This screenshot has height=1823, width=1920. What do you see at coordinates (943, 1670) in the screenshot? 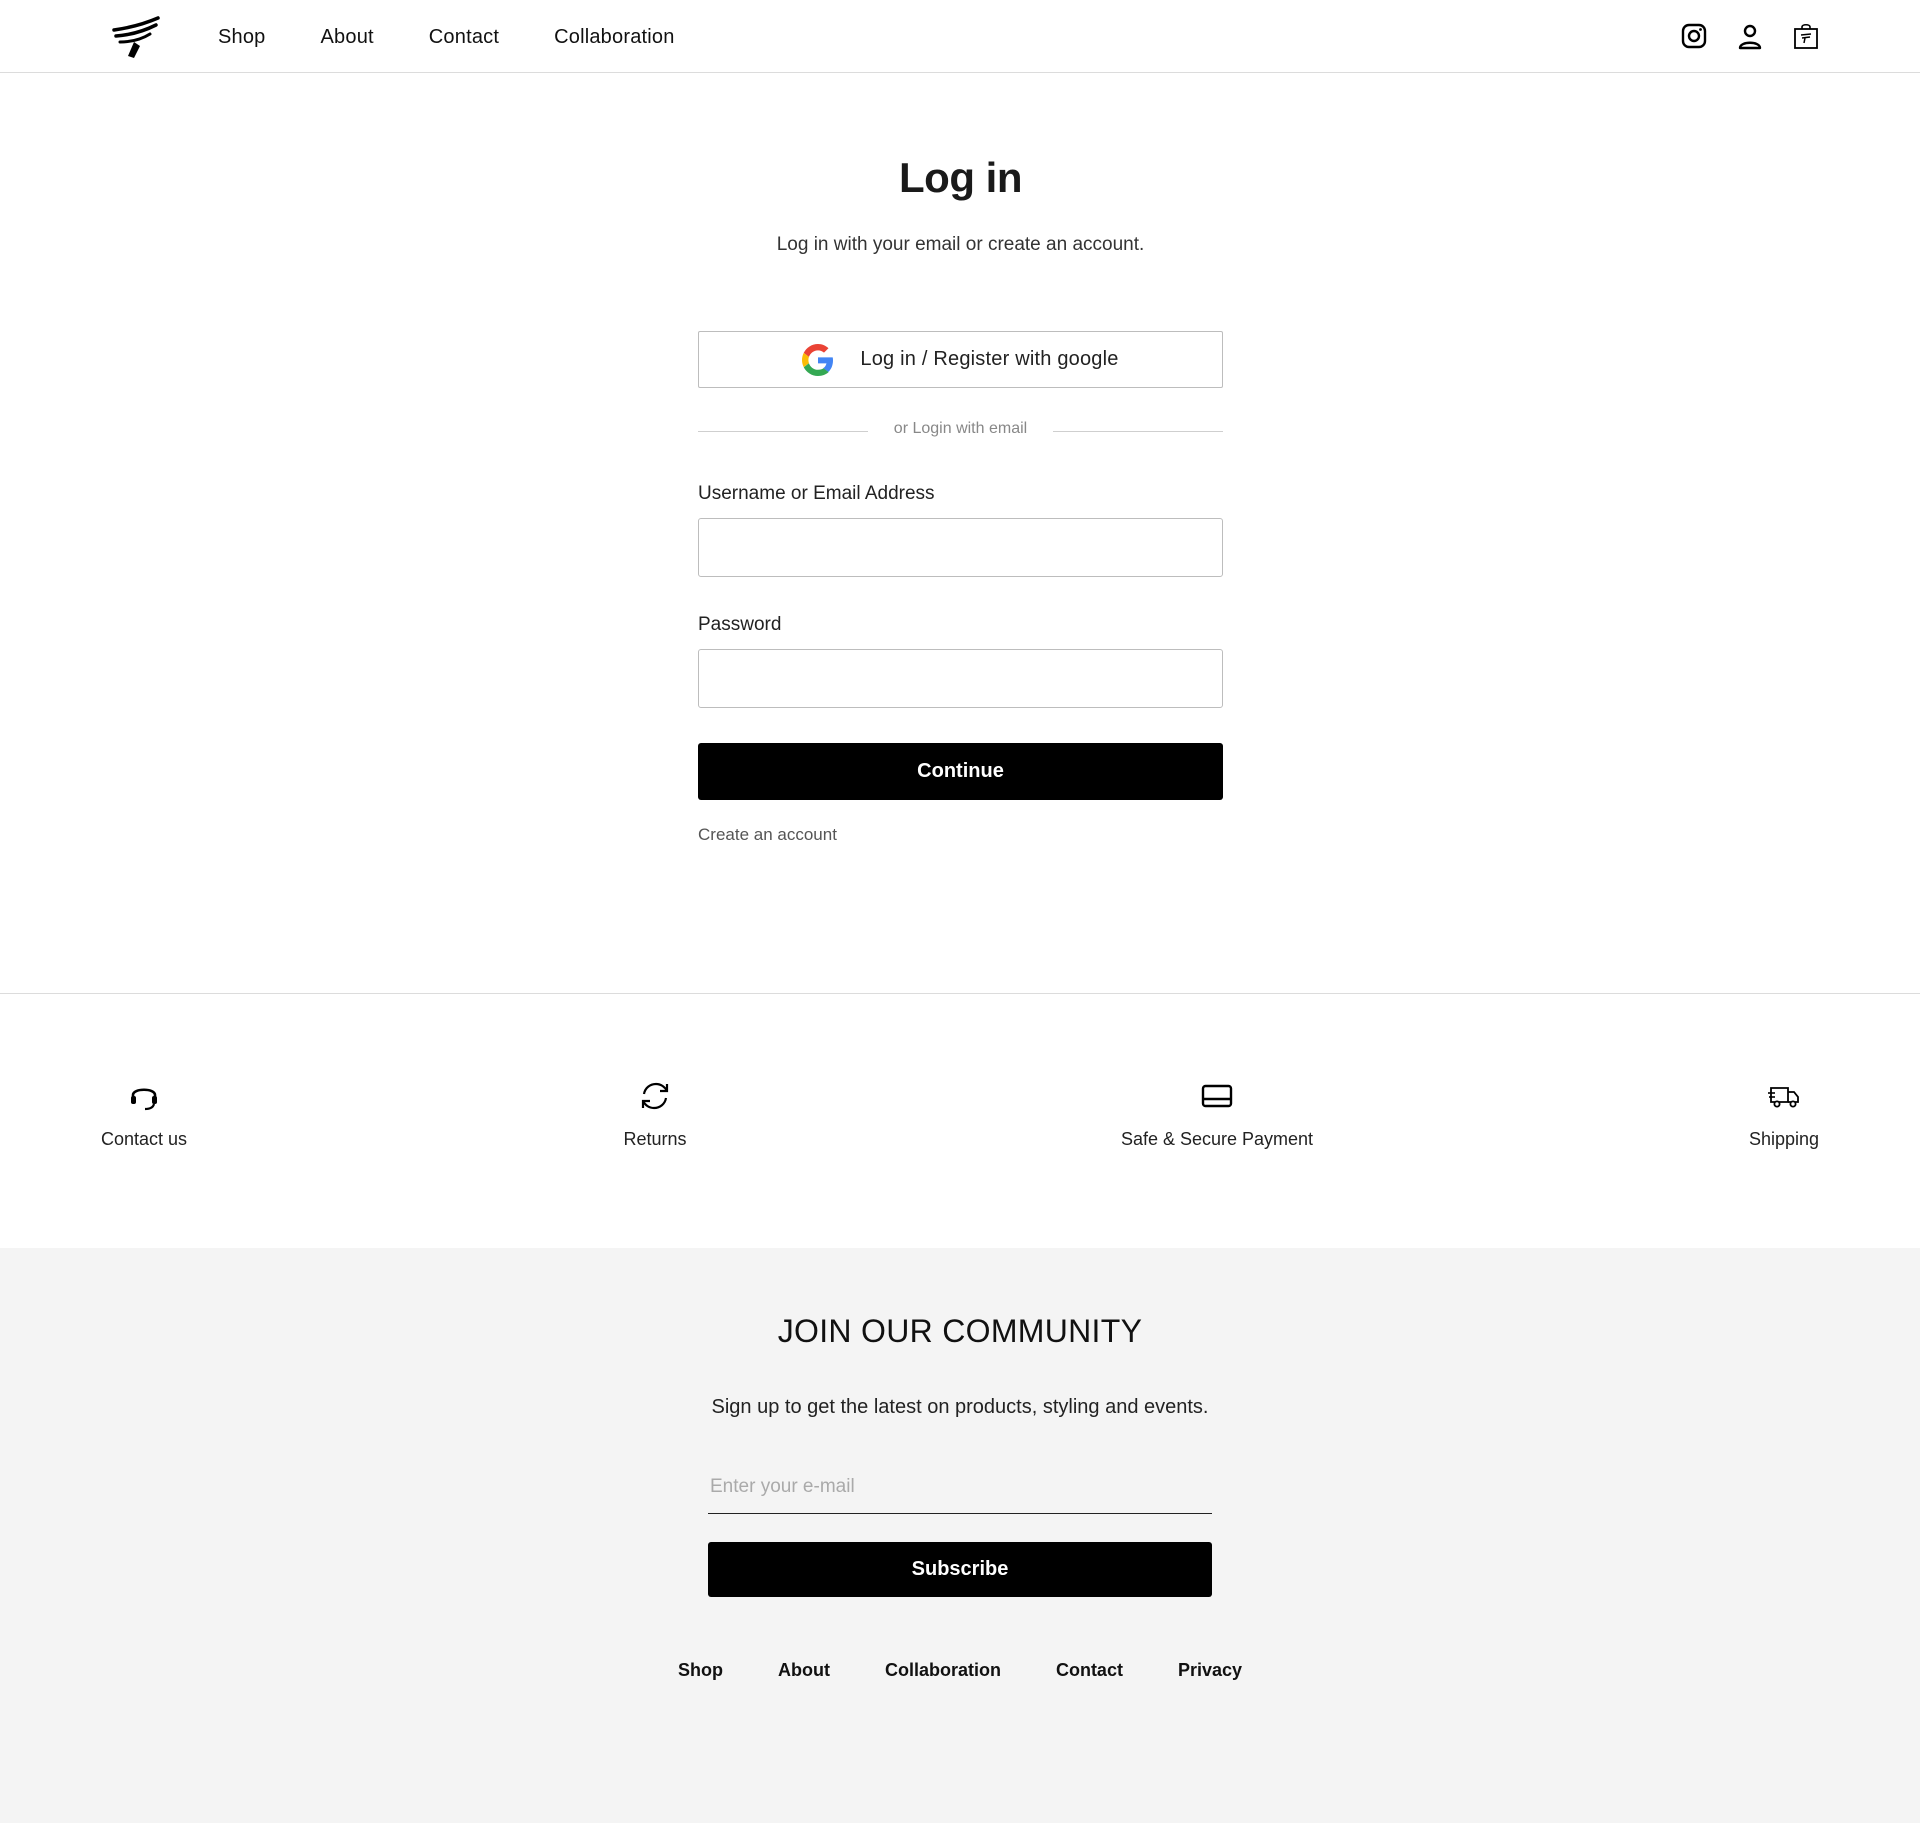
I see `footer-link-collaboration: Collaboration` at bounding box center [943, 1670].